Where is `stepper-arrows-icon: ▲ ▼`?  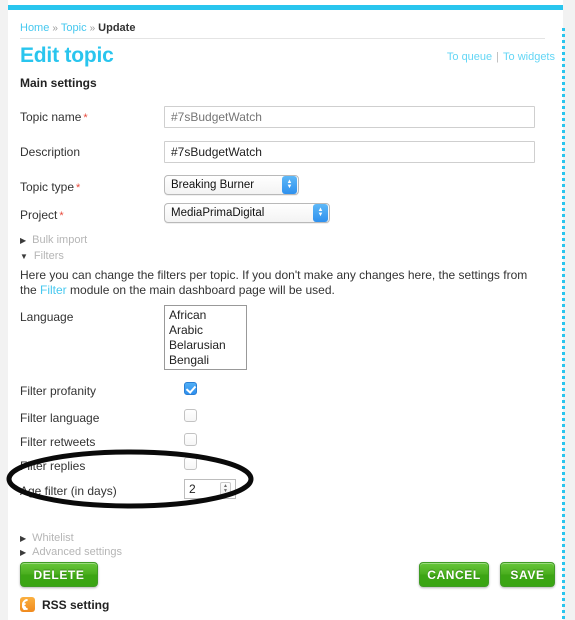 stepper-arrows-icon: ▲ ▼ is located at coordinates (225, 489).